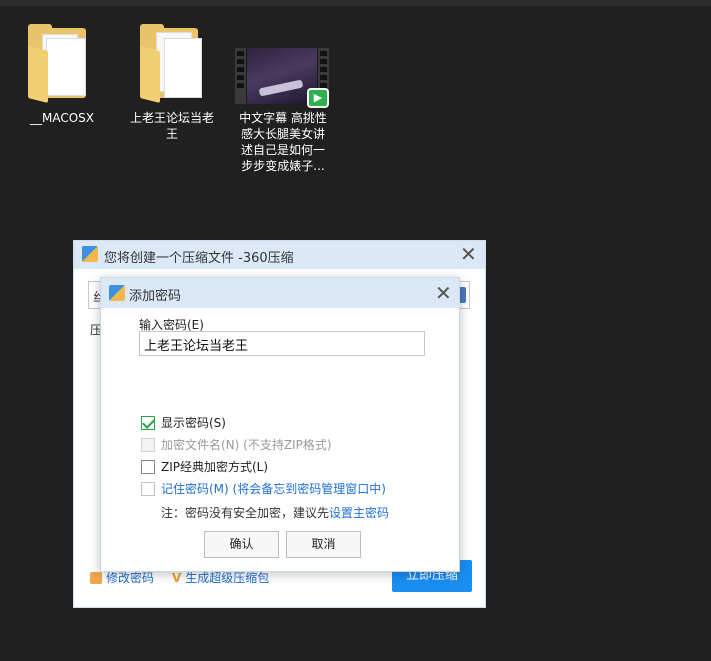 The width and height of the screenshot is (711, 661). I want to click on show-password-checkbox: 显示密码(S), so click(183, 422).